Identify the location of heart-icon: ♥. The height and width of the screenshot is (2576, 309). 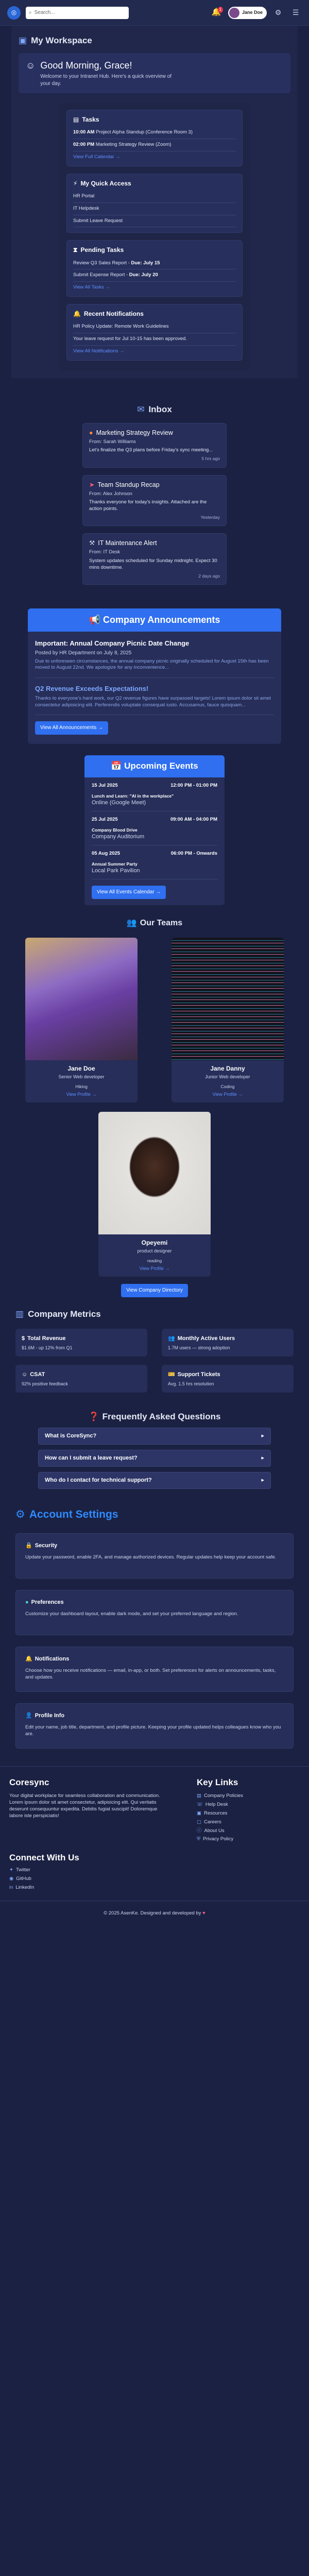
(203, 1913).